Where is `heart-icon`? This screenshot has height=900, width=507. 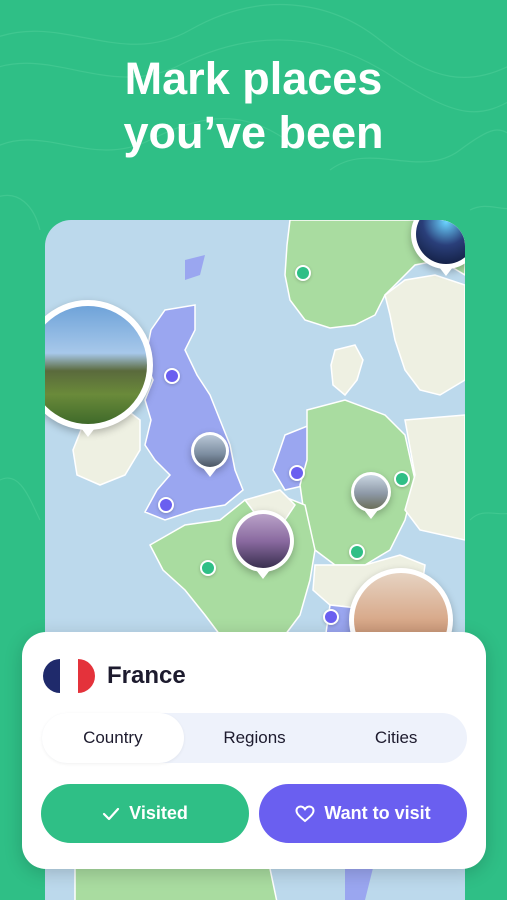 heart-icon is located at coordinates (305, 813).